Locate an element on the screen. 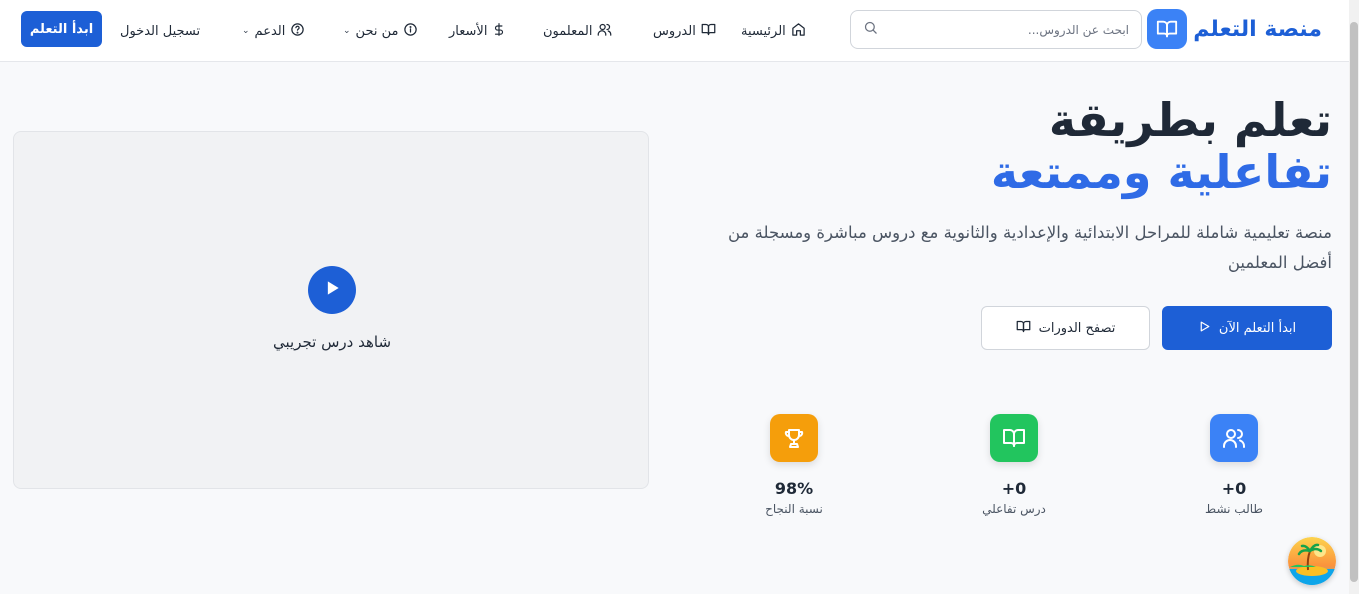 This screenshot has width=1359, height=594. island-avatar-icon is located at coordinates (1312, 561).